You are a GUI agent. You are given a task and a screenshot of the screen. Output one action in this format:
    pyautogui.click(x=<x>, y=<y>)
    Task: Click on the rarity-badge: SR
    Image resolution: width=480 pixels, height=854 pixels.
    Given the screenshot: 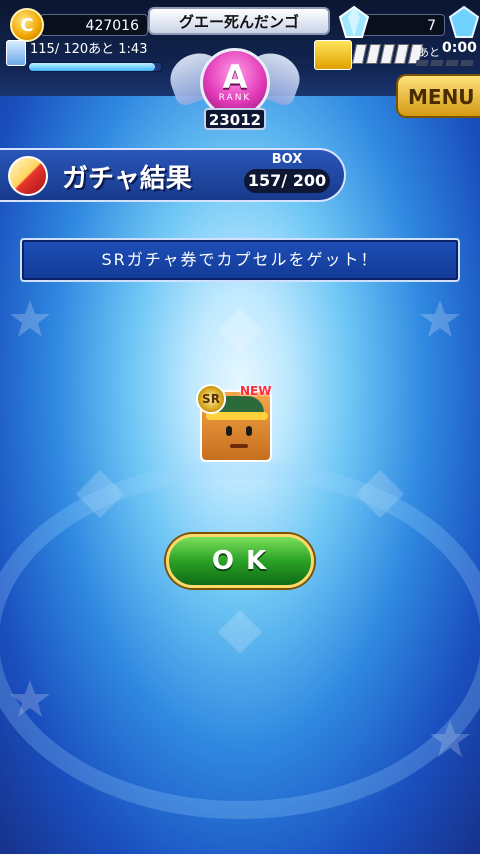 What is the action you would take?
    pyautogui.click(x=211, y=399)
    